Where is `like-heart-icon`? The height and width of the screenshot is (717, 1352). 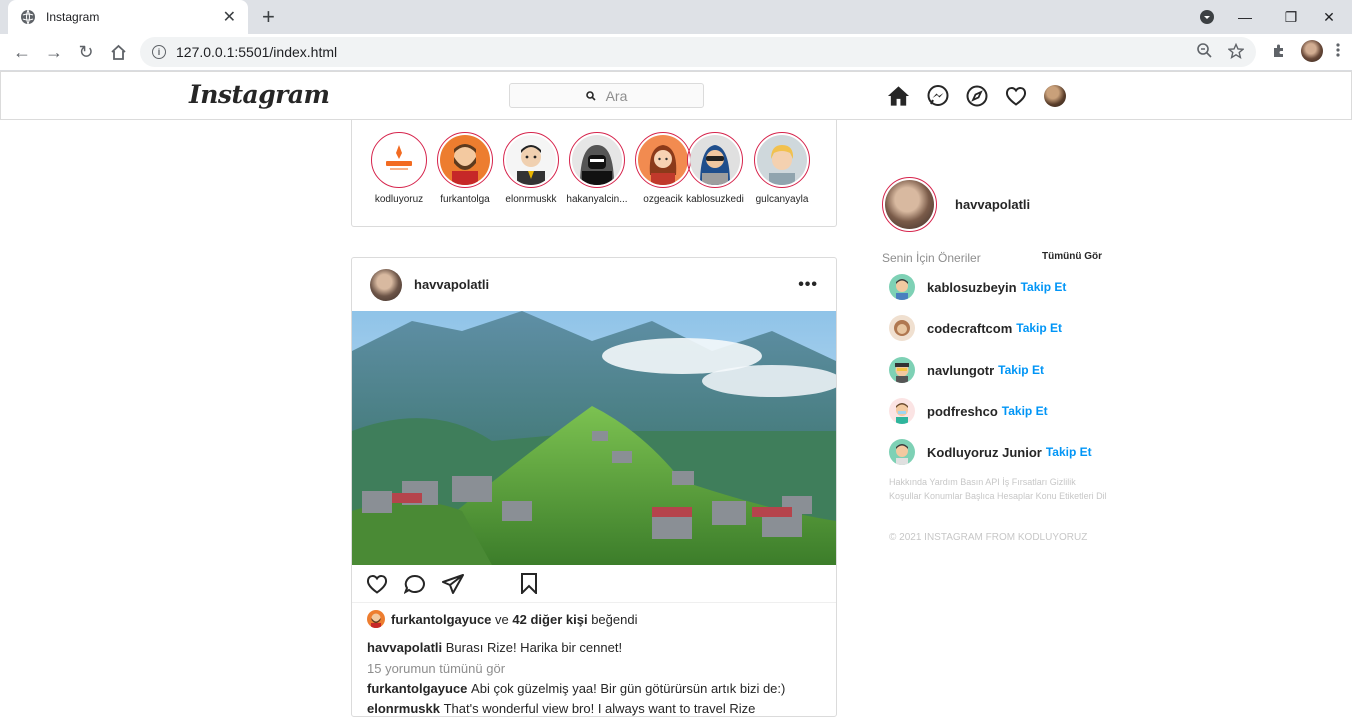 like-heart-icon is located at coordinates (377, 584).